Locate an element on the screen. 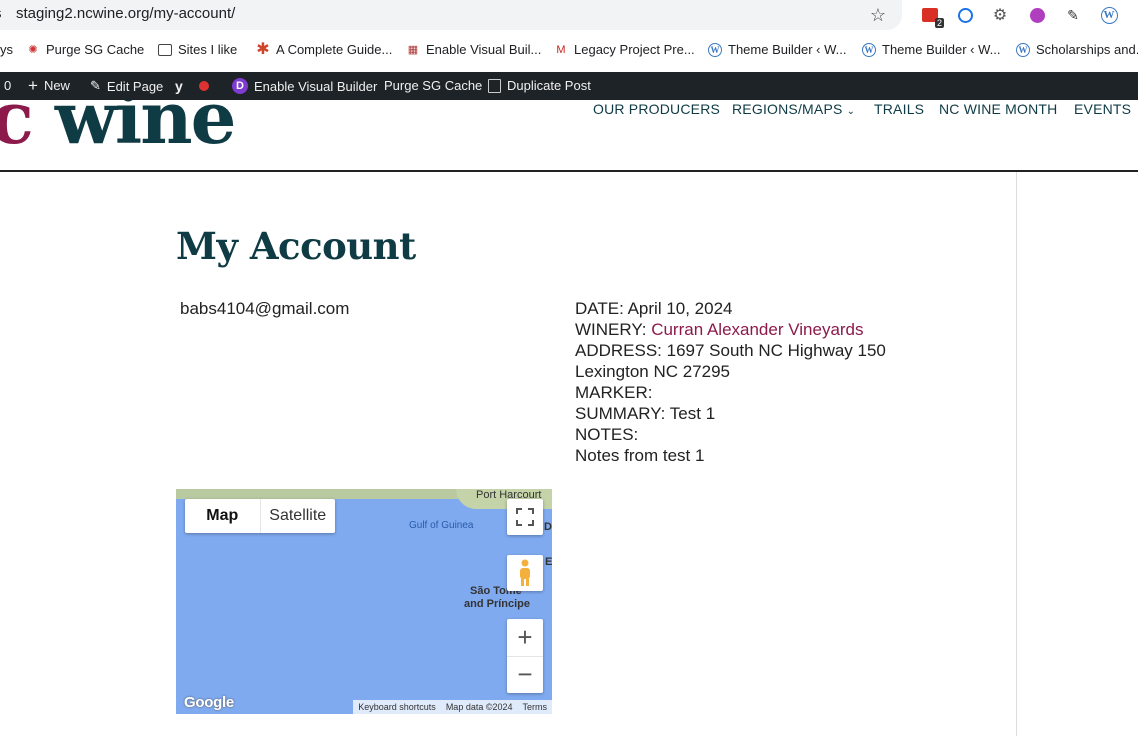 This screenshot has height=736, width=1138. nav-regions-label: REGIONS/MAPS is located at coordinates (787, 109).